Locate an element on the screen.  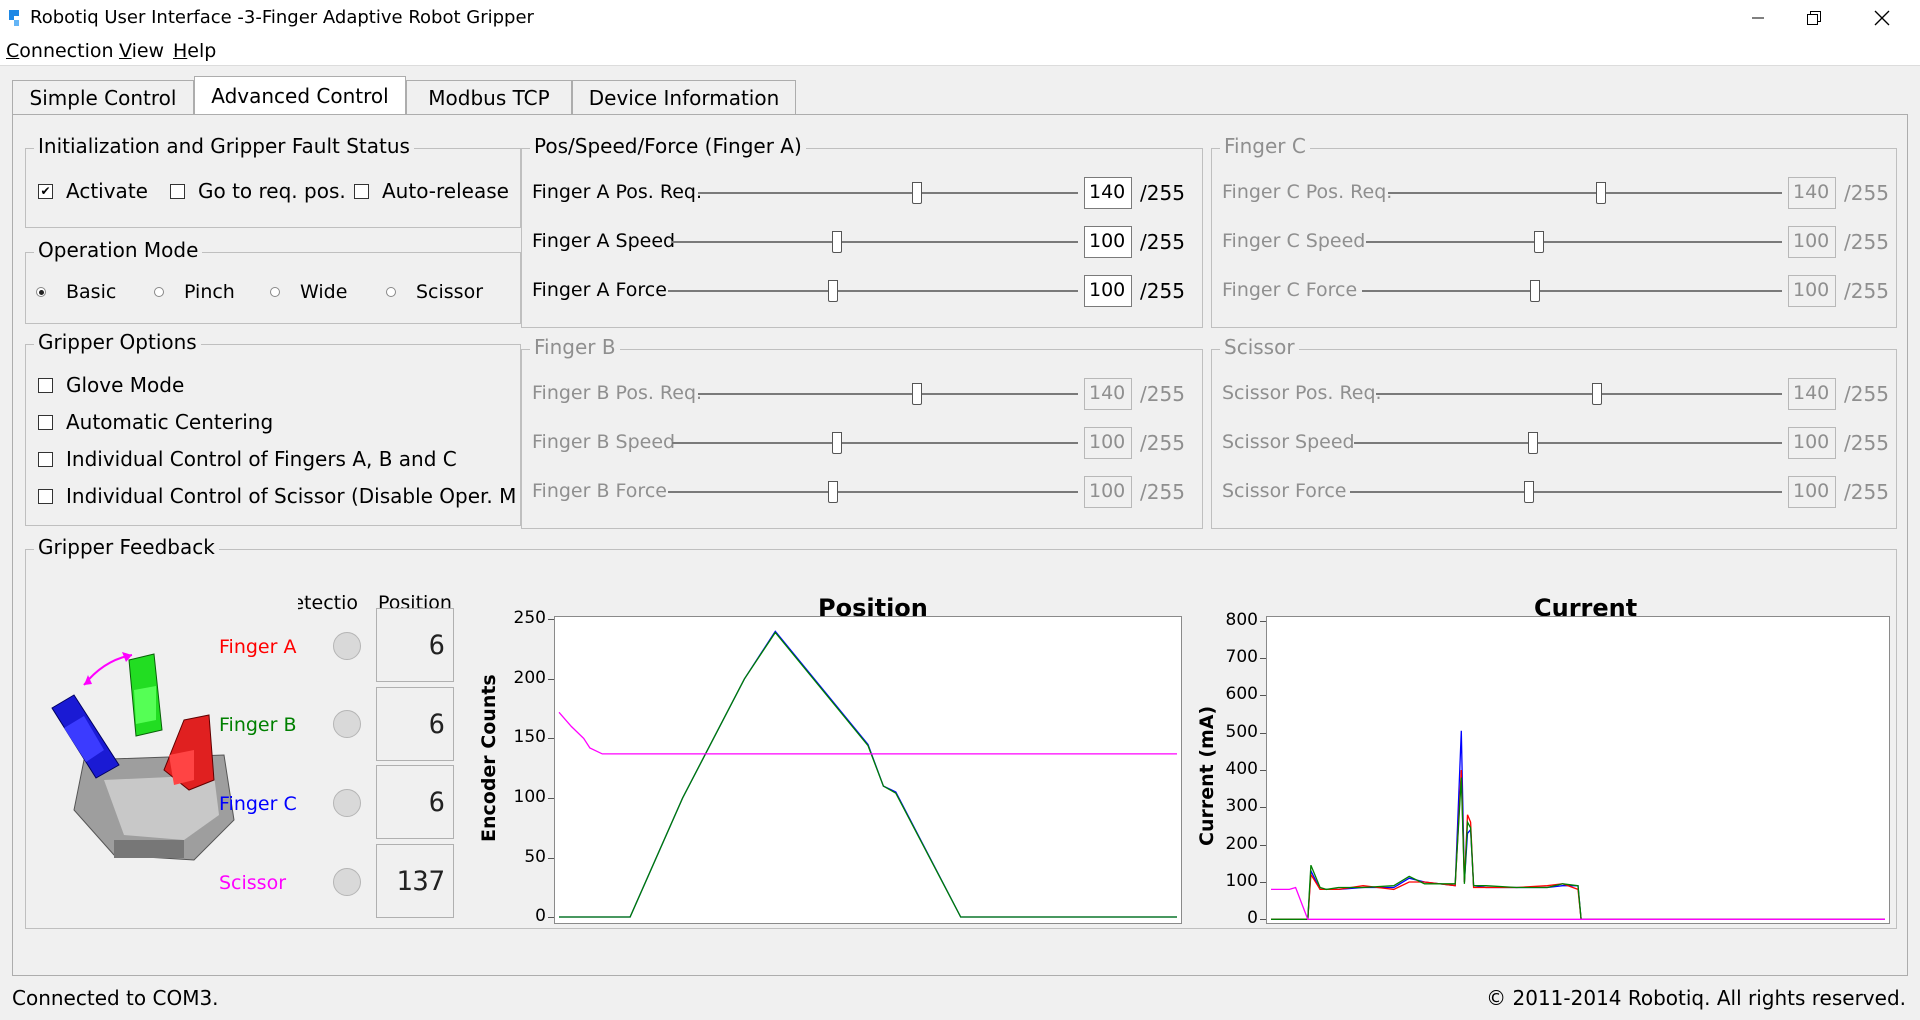
checkbox-box is located at coordinates (177, 191).